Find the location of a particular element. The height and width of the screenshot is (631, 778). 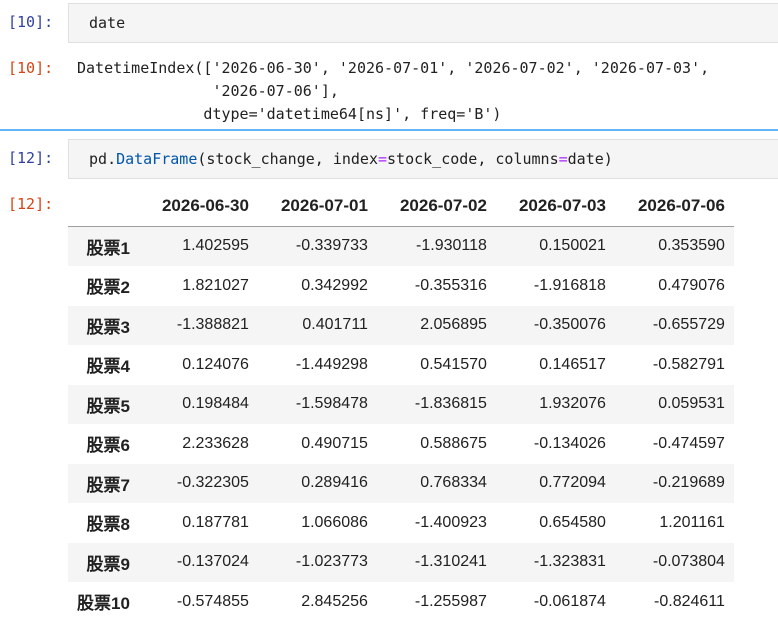

table-cell: -1.449298 is located at coordinates (331, 364).